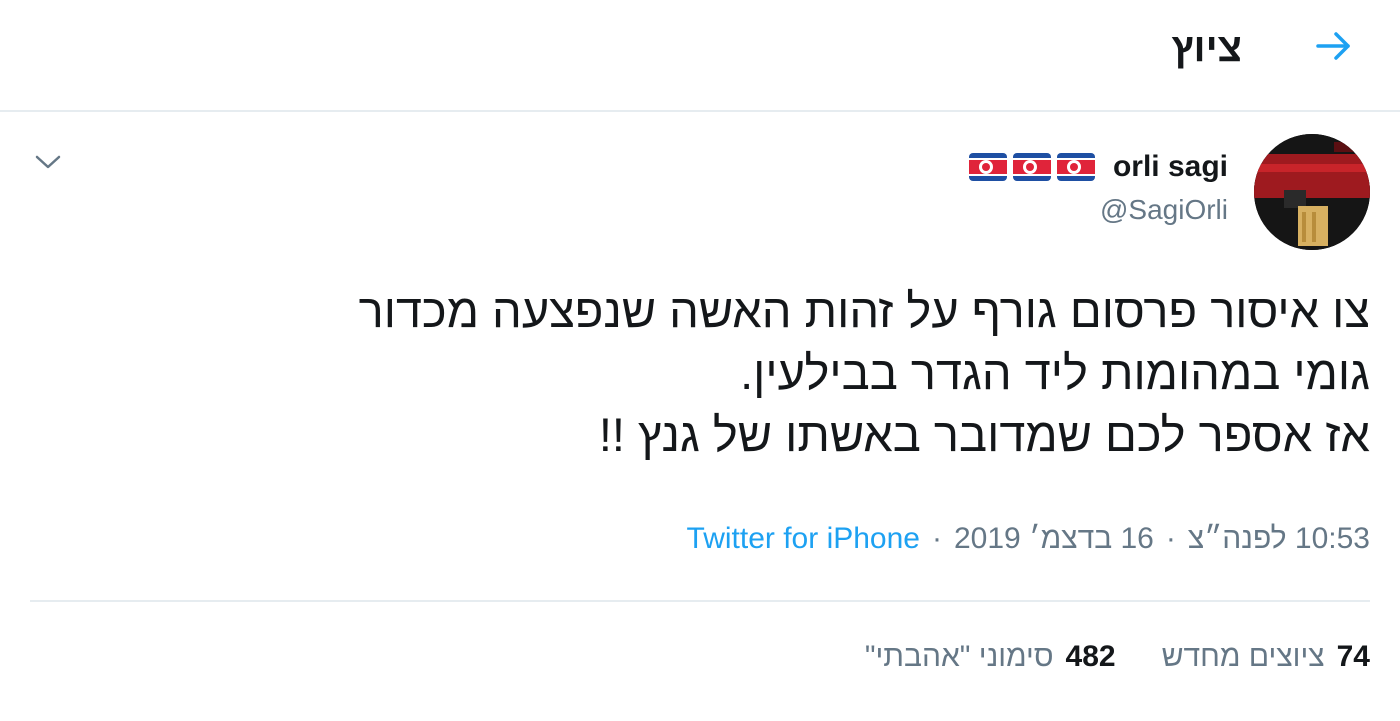  What do you see at coordinates (1090, 656) in the screenshot?
I see `likes-count: 482` at bounding box center [1090, 656].